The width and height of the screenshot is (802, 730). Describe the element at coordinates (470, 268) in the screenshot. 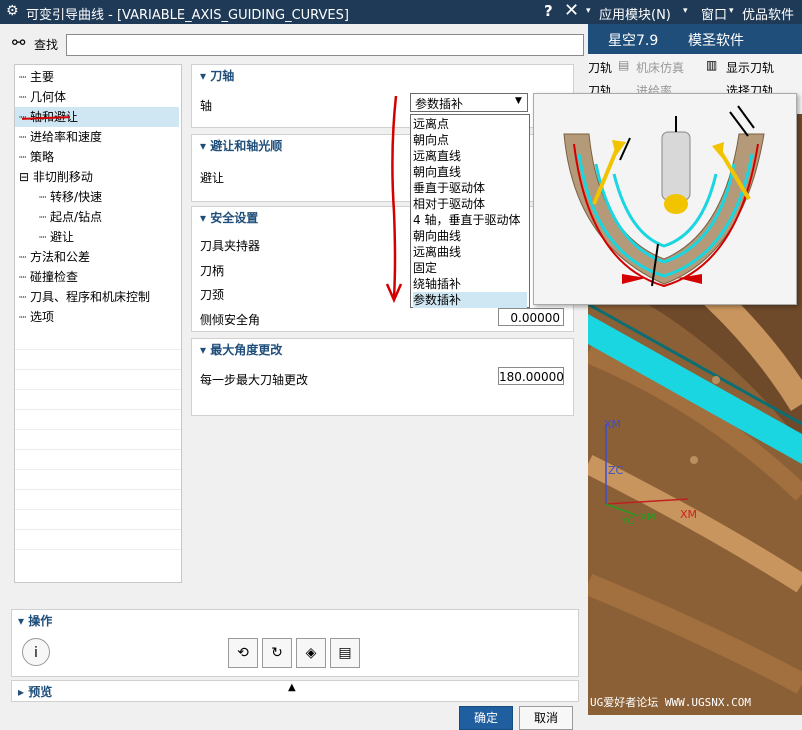

I see `axis-option: 固定` at that location.